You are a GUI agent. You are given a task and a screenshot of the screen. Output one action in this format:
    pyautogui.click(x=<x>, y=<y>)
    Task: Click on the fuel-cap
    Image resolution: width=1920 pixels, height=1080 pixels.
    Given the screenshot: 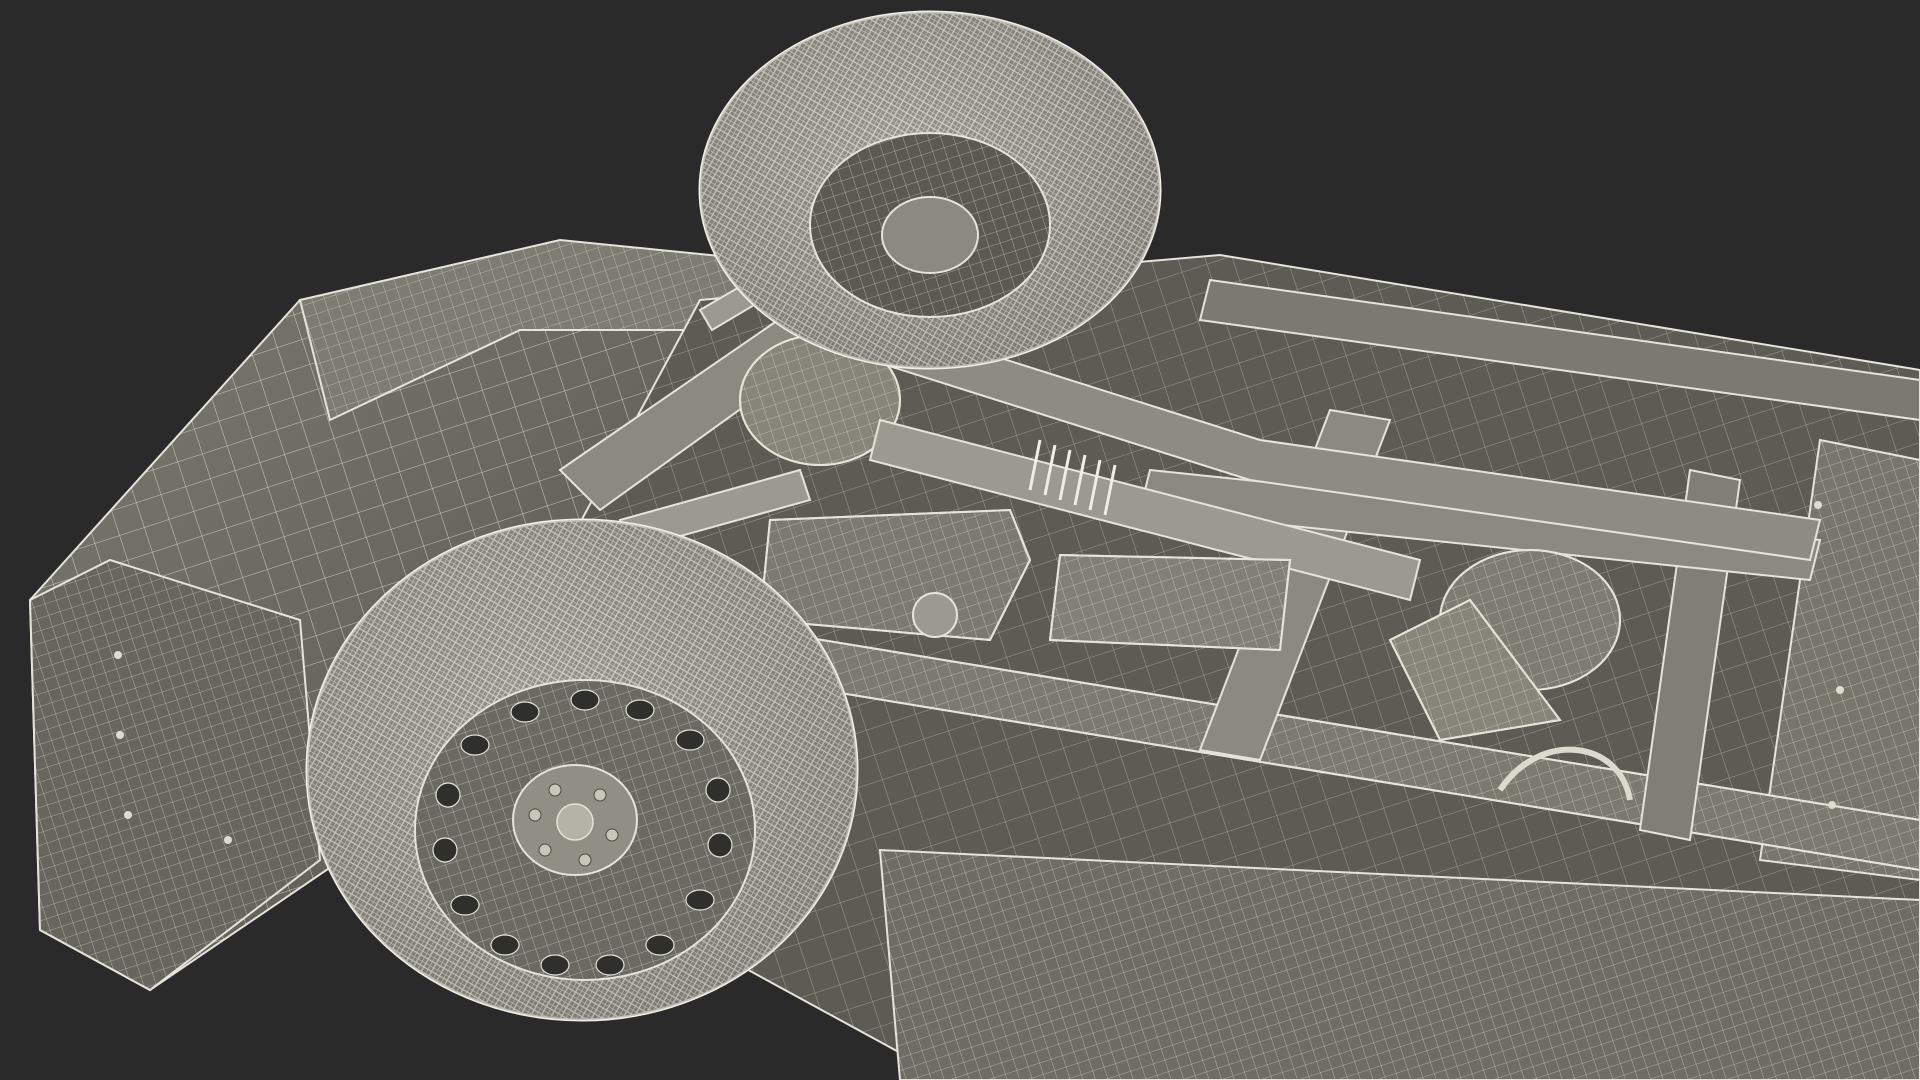 What is the action you would take?
    pyautogui.click(x=935, y=615)
    